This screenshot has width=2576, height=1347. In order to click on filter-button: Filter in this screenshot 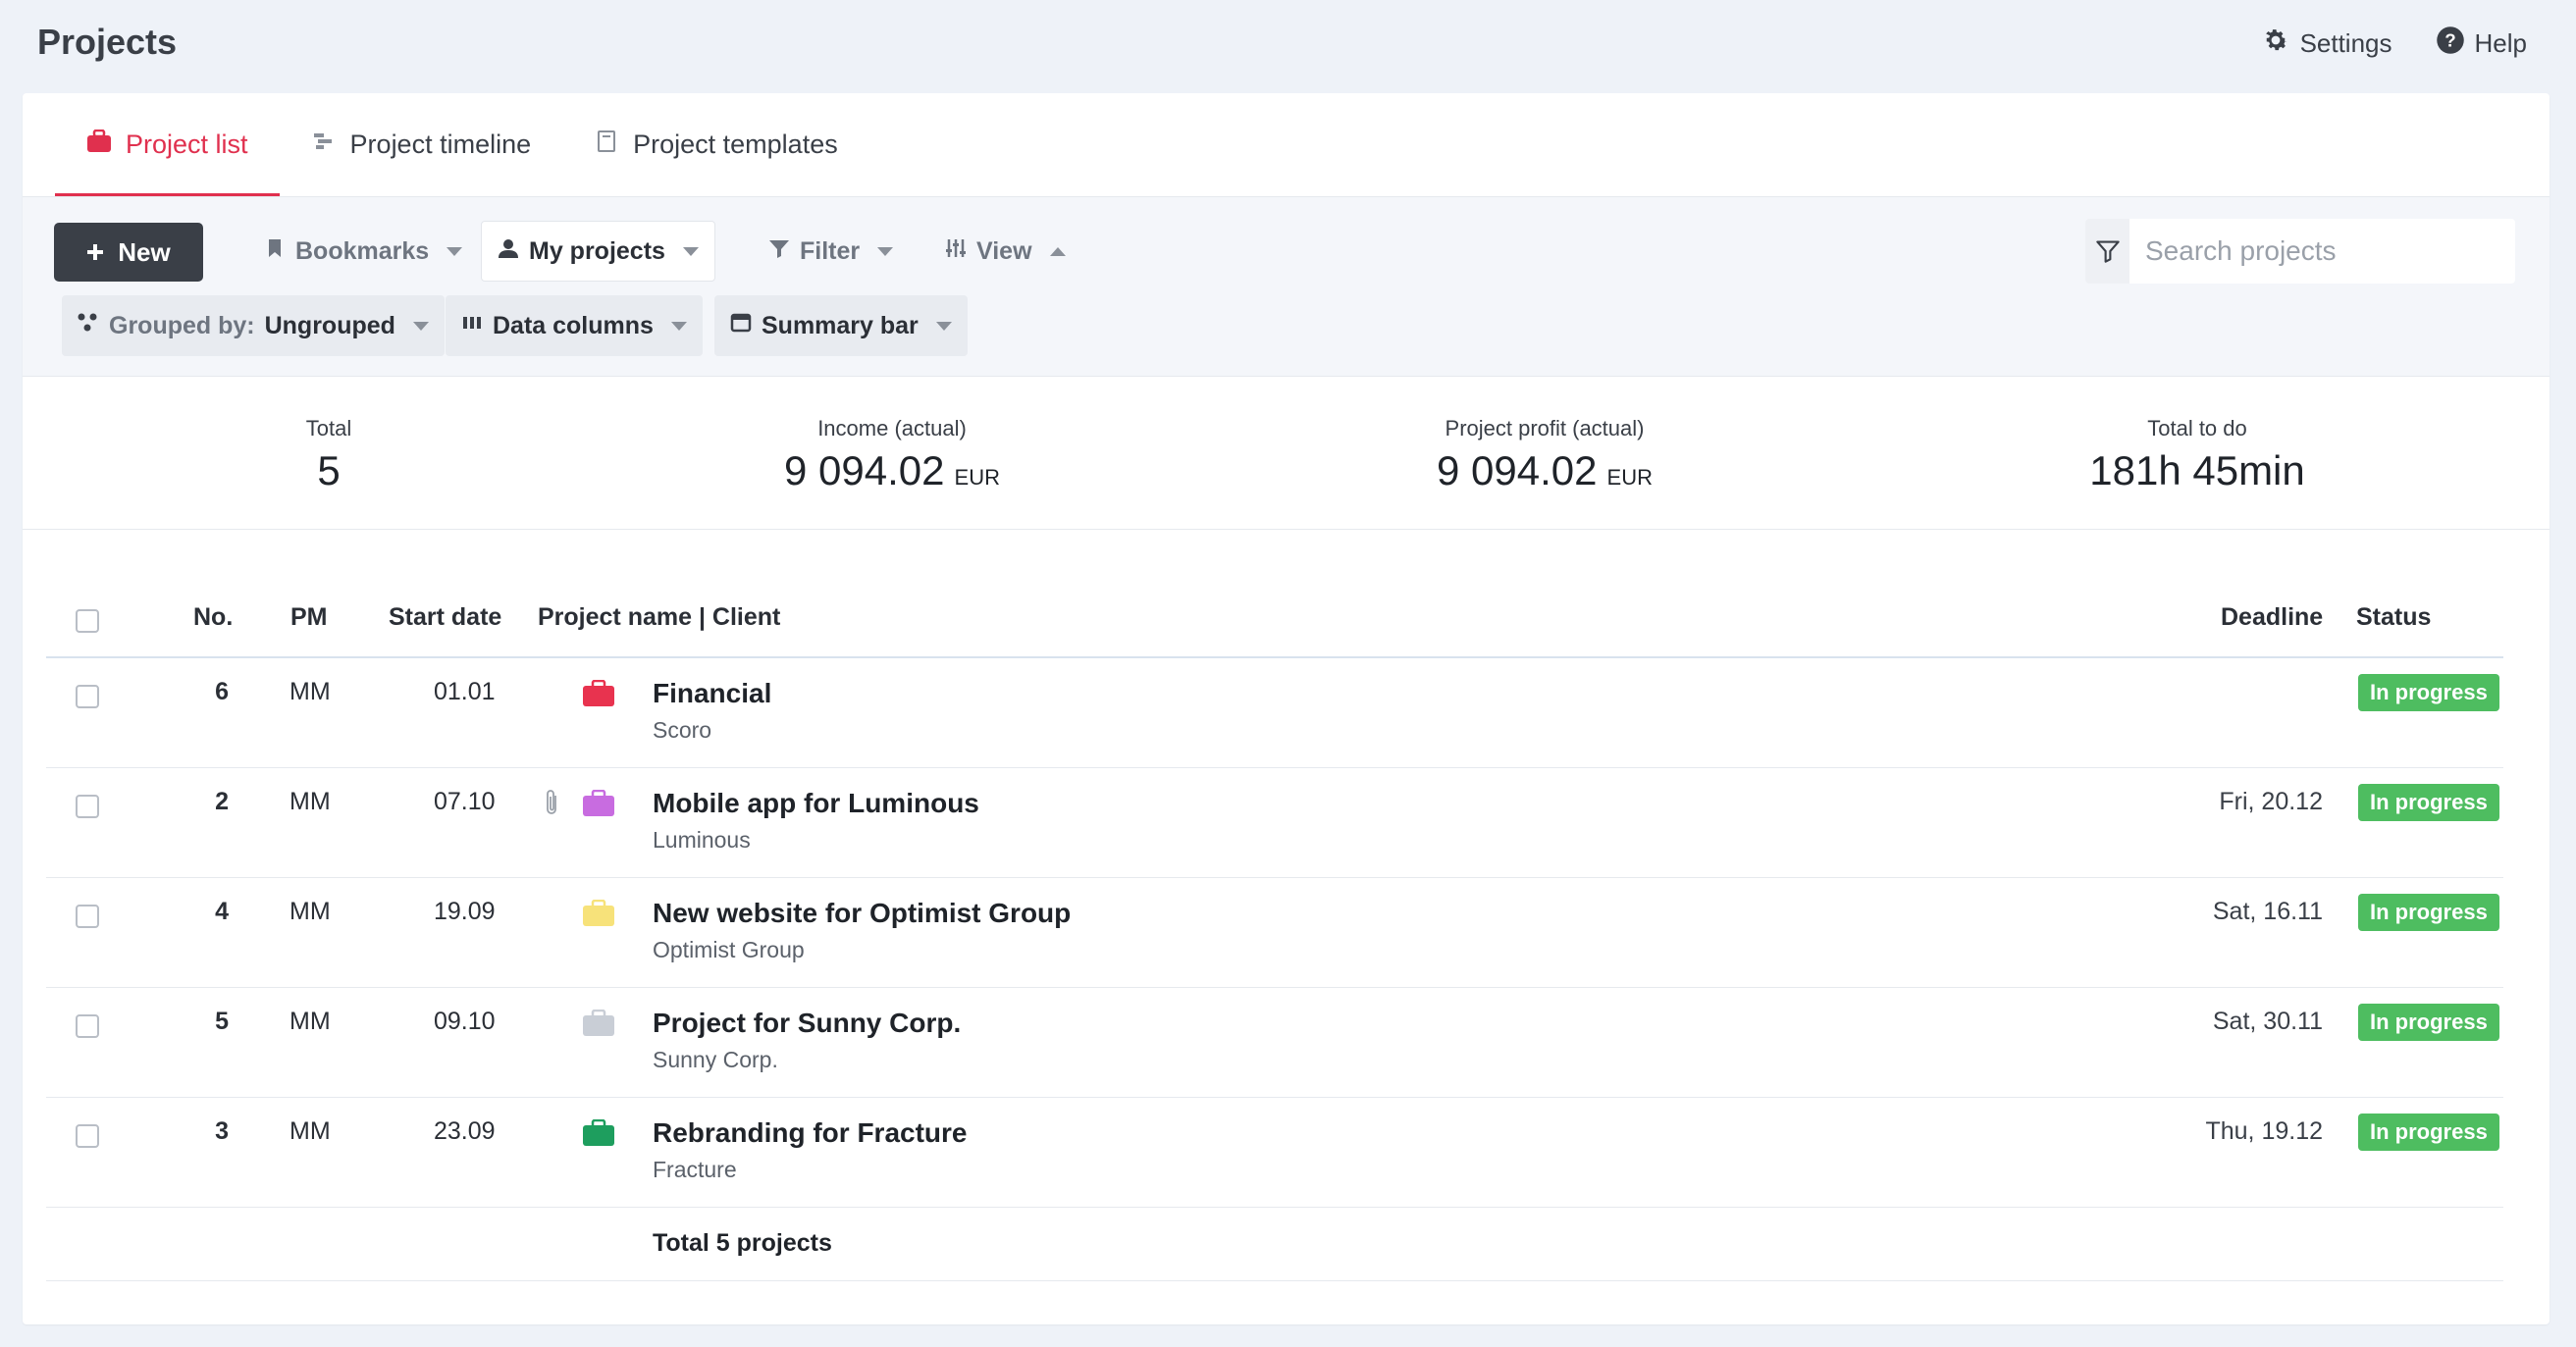, I will do `click(831, 251)`.